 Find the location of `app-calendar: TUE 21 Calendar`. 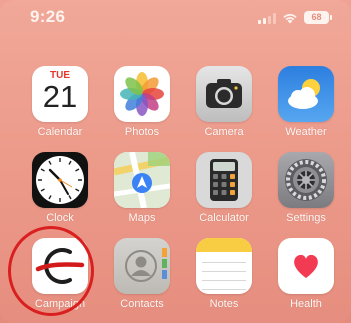

app-calendar: TUE 21 Calendar is located at coordinates (60, 102).